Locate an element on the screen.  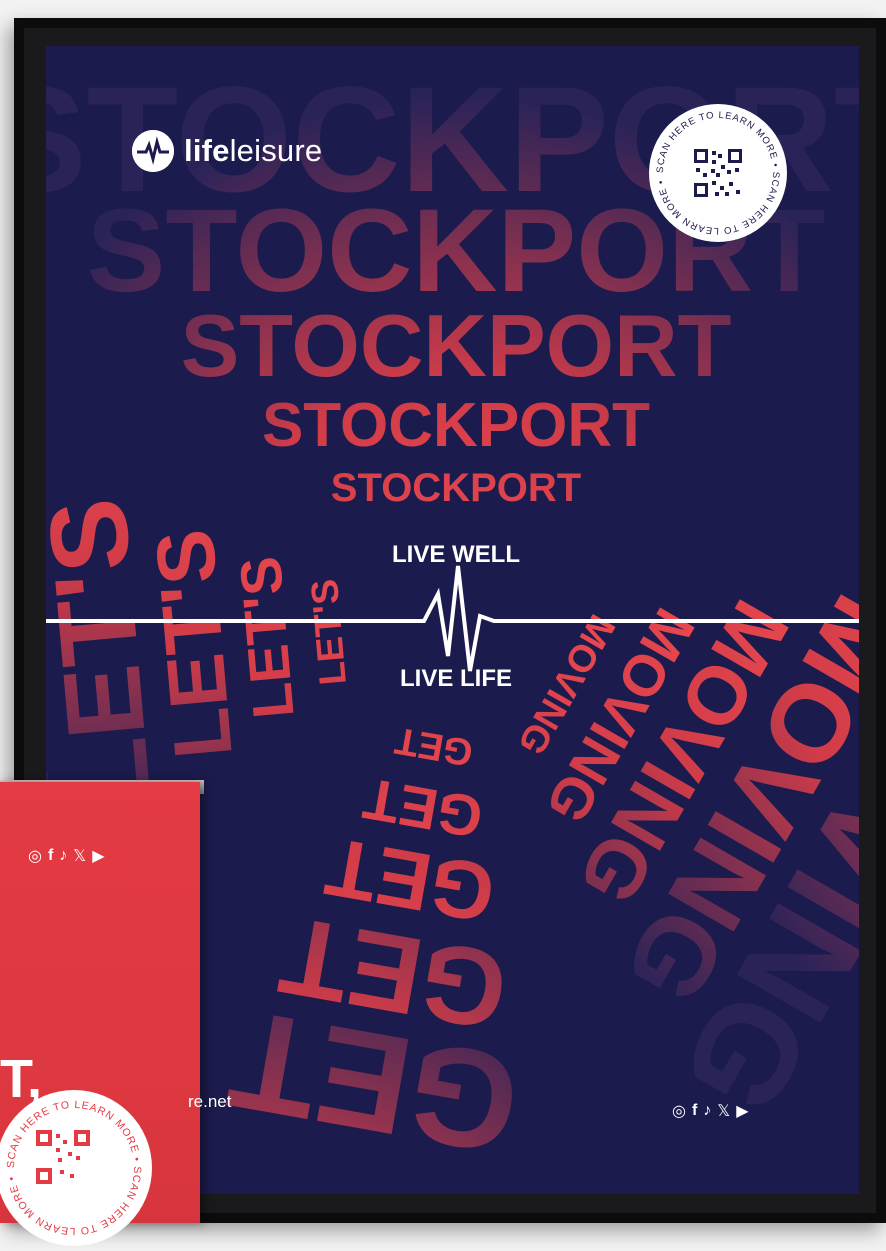
town-word-ring-2: STOCKPORT is located at coordinates (456, 425).